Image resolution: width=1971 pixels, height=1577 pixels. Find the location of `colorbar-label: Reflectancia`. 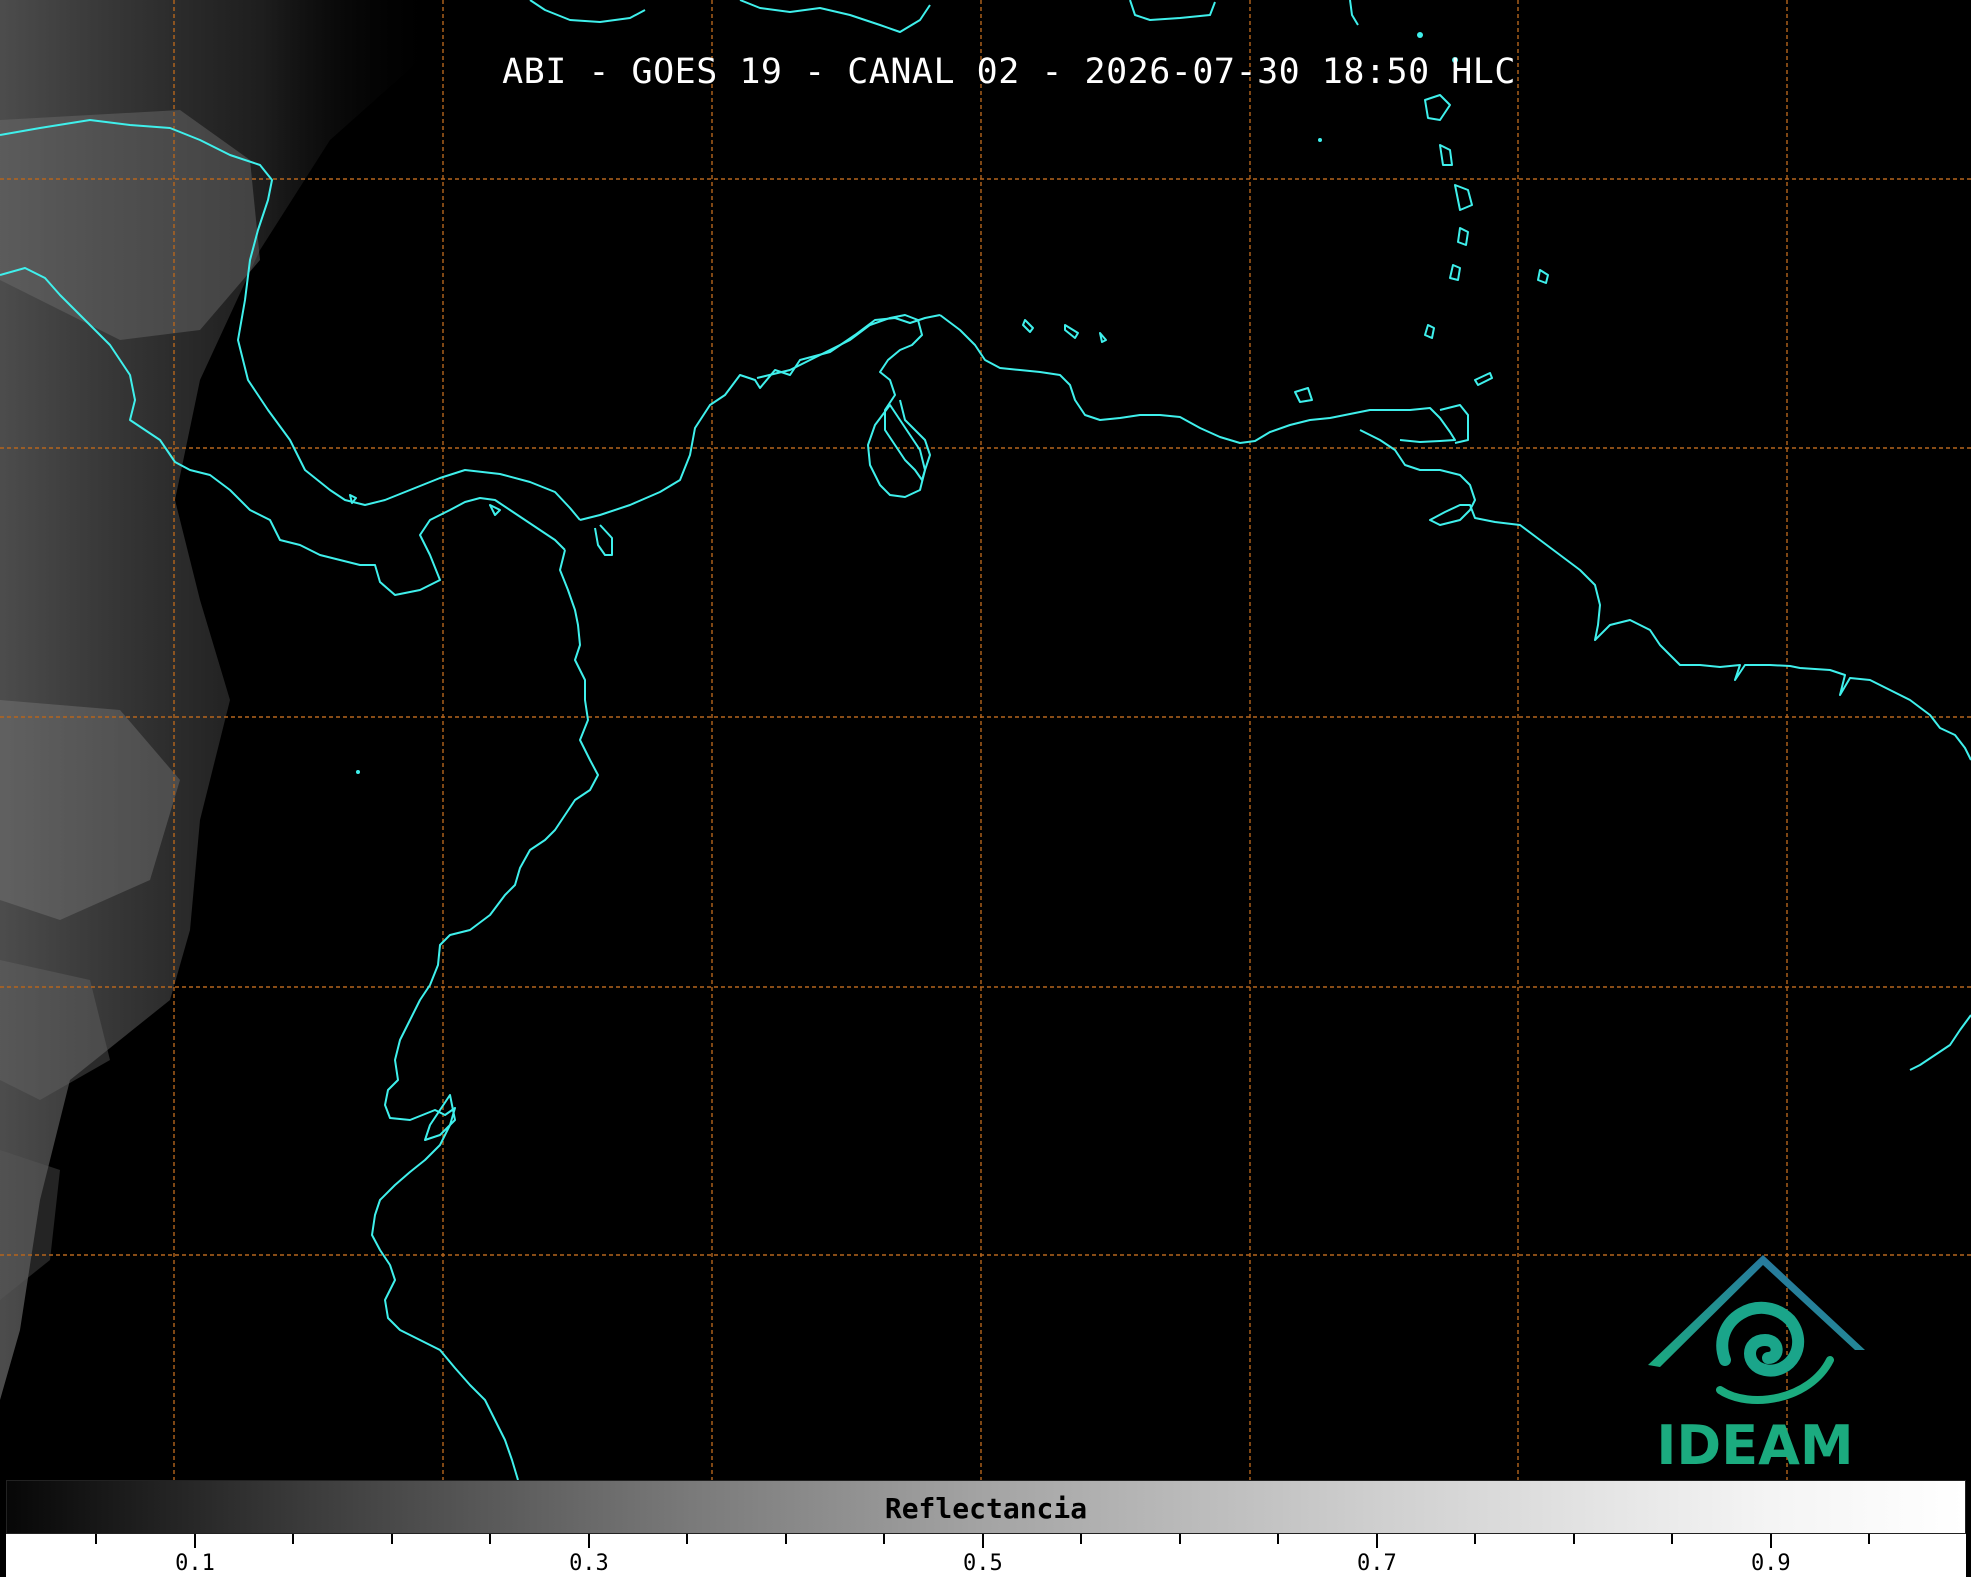

colorbar-label: Reflectancia is located at coordinates (986, 1508).